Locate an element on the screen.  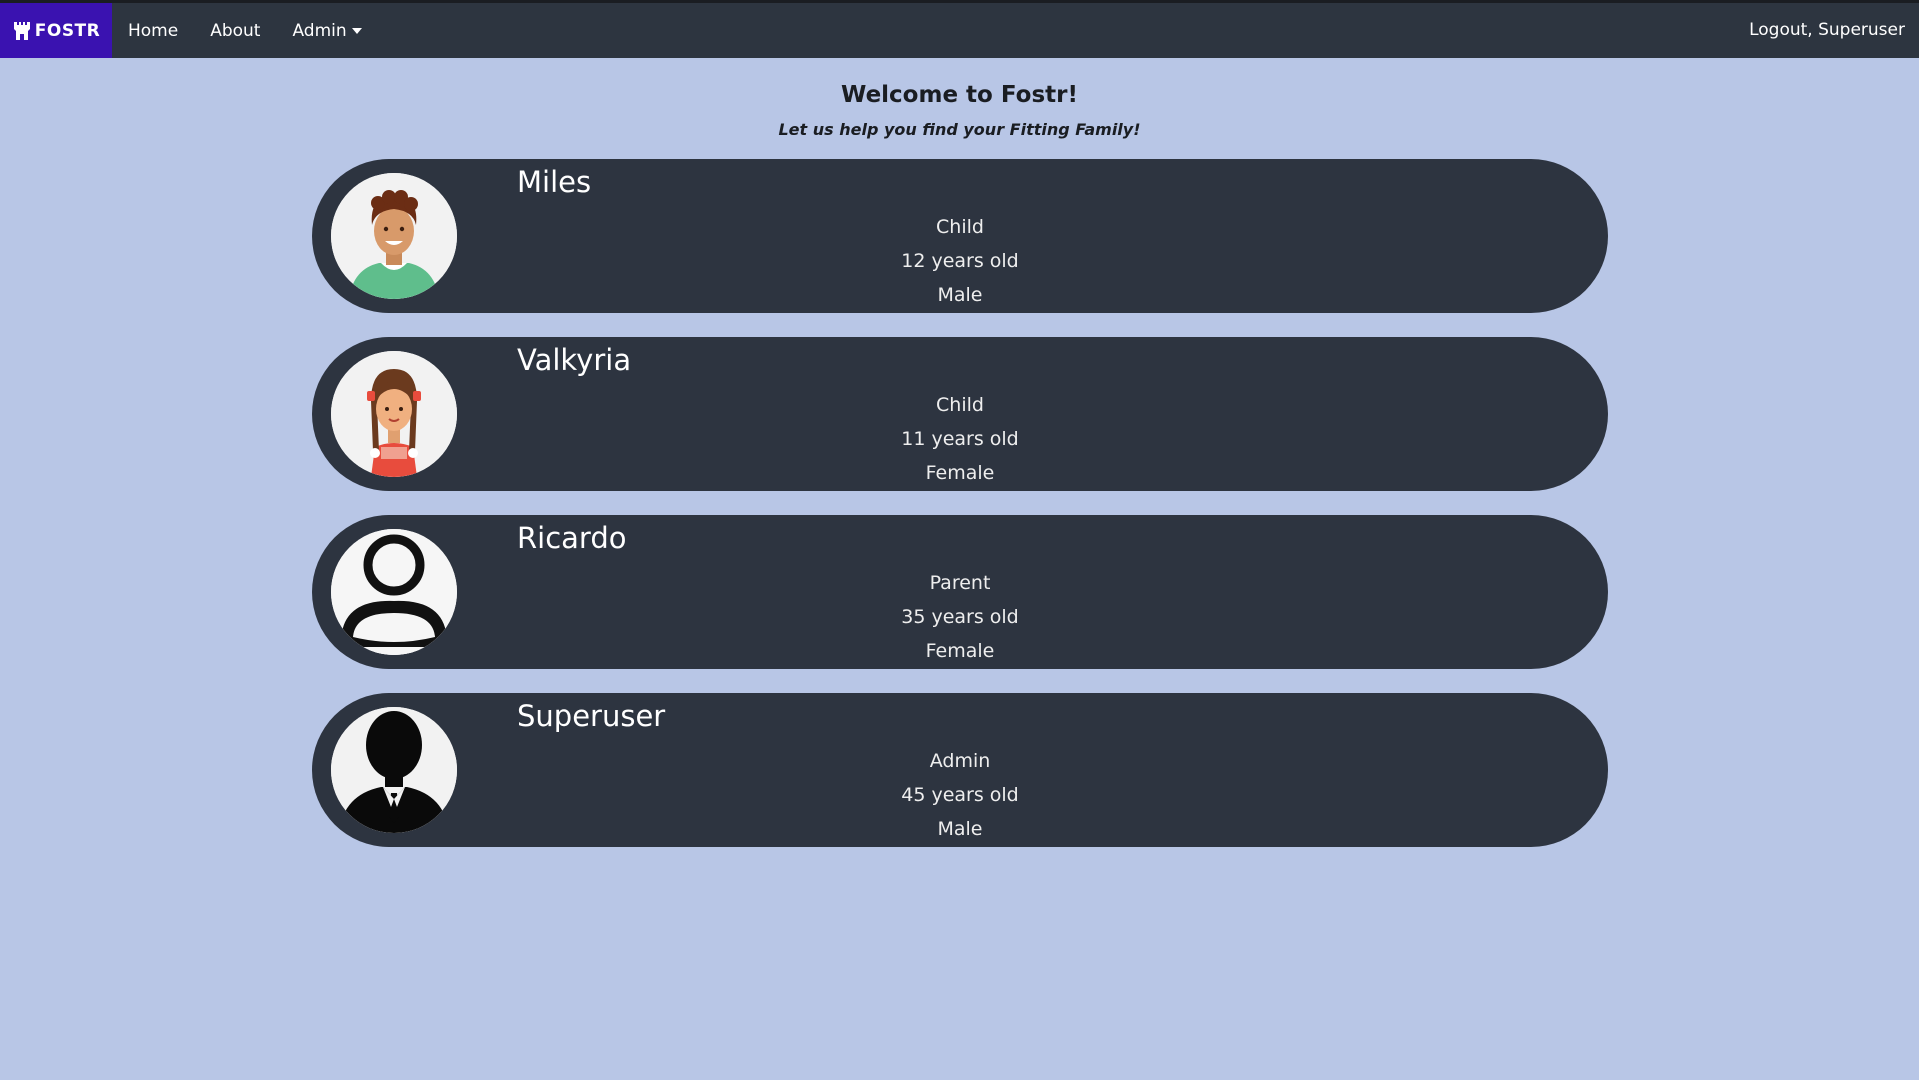
profile-name: Superuser is located at coordinates (591, 716).